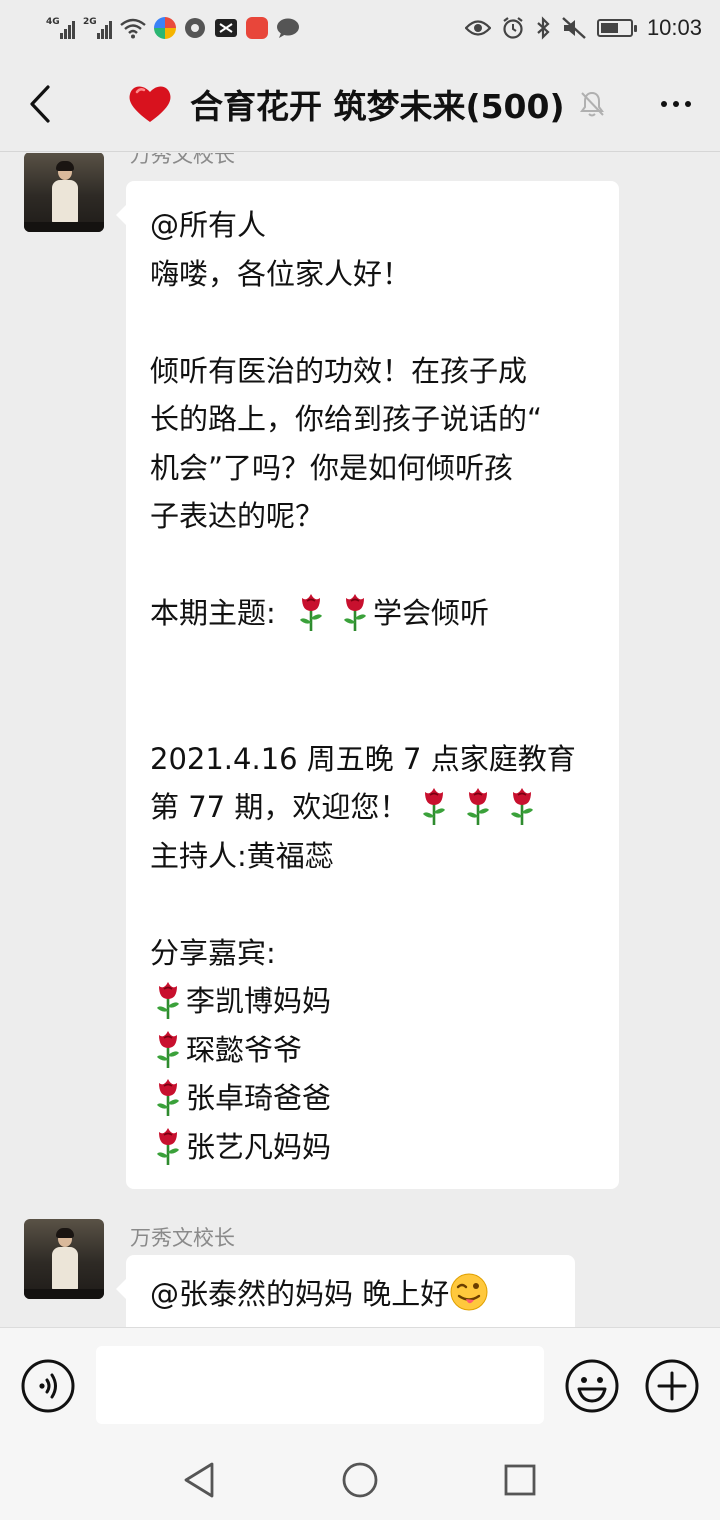 This screenshot has height=1520, width=720. I want to click on message-line: 第 77 期，欢迎您！, so click(373, 807).